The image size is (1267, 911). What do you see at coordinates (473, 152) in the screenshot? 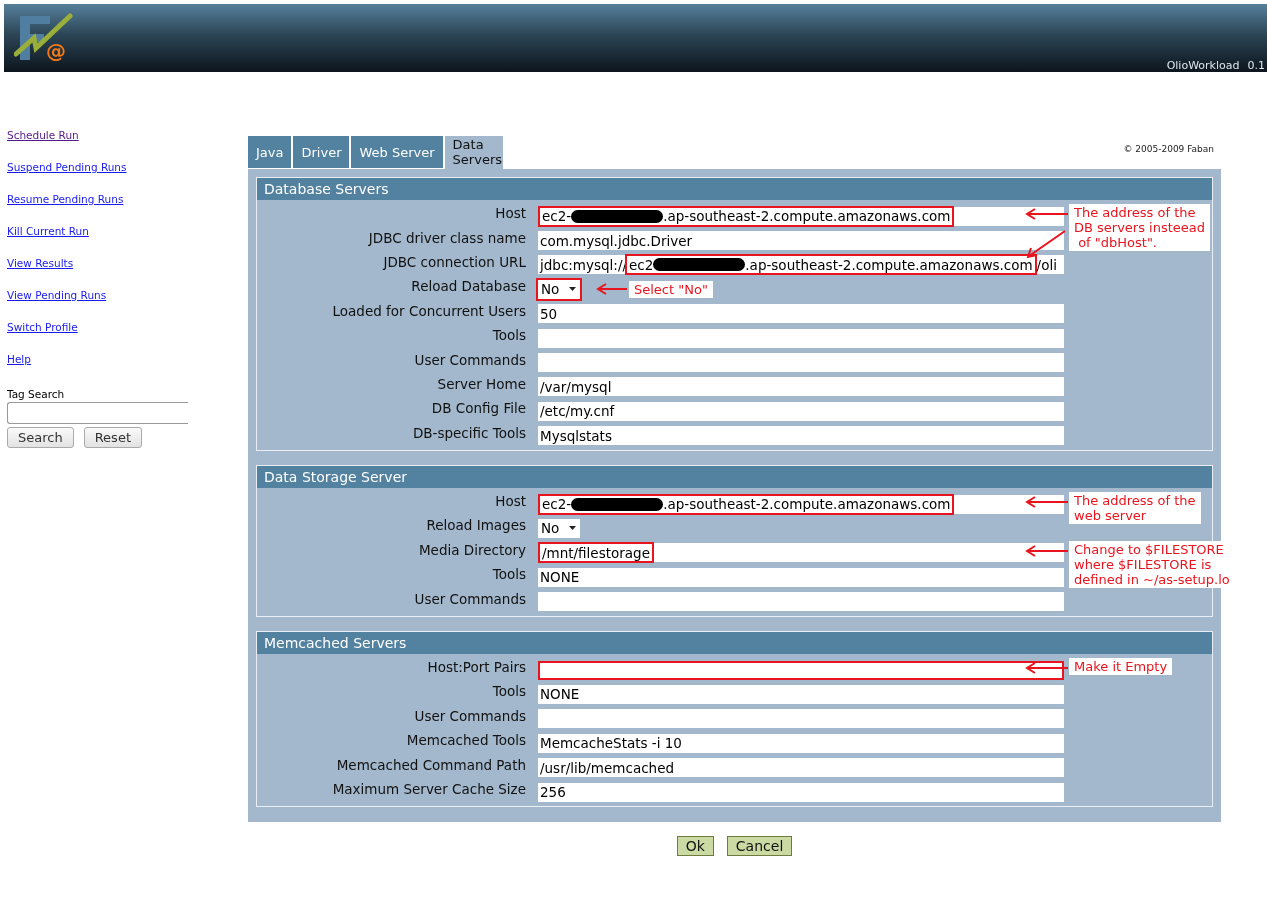
I see `tab: Data Servers` at bounding box center [473, 152].